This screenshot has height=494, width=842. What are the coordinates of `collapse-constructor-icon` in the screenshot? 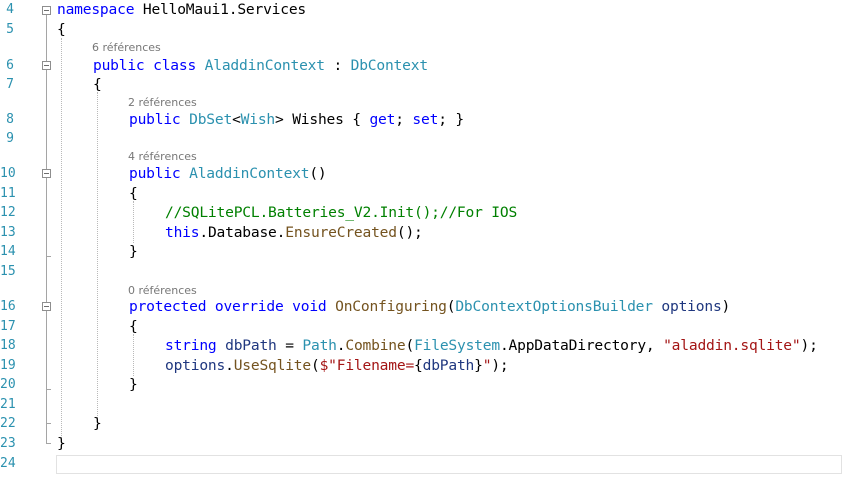 It's located at (46, 173).